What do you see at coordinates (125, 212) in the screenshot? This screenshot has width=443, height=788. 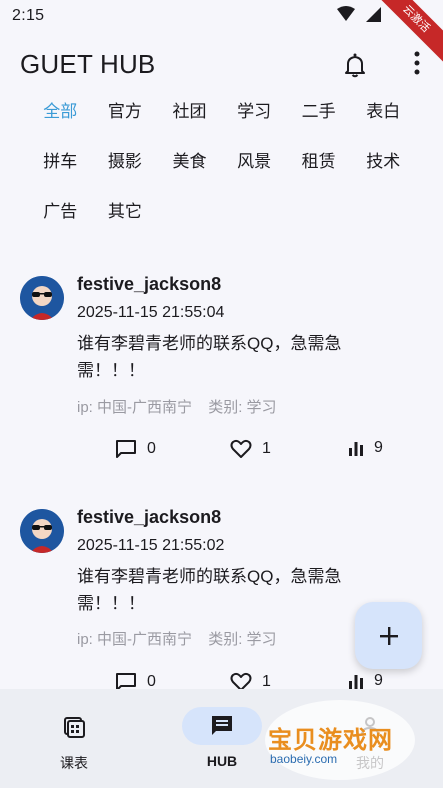 I see `category-tab-other: 其它` at bounding box center [125, 212].